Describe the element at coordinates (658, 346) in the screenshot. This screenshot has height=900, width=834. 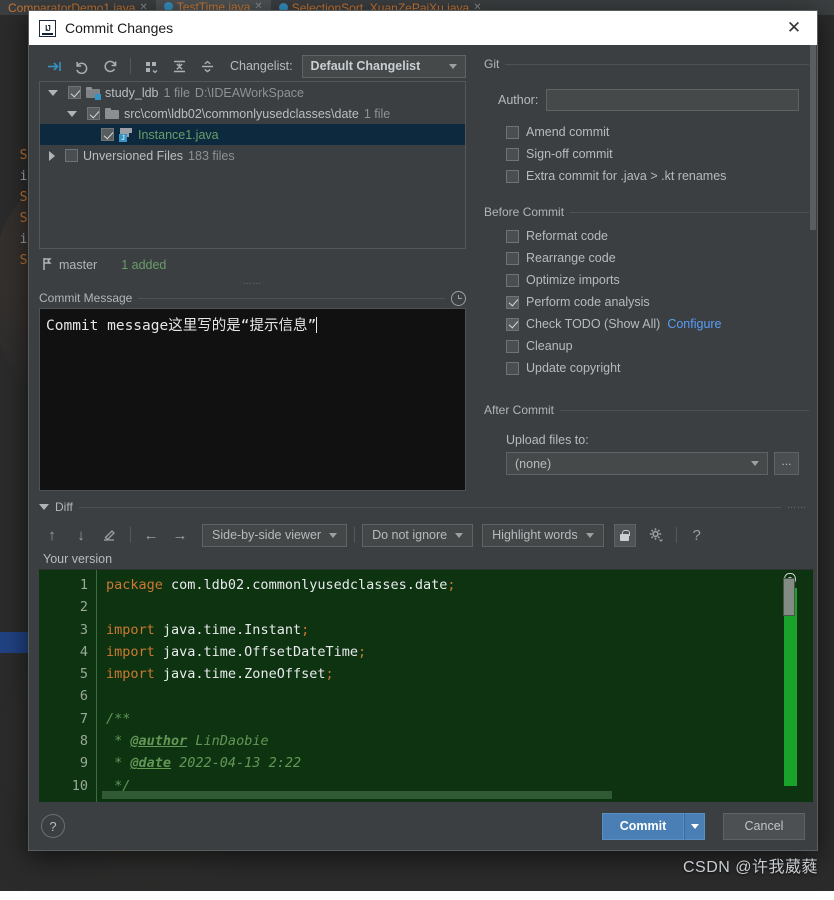
I see `before-commit-option-cleanup: Cleanup` at that location.